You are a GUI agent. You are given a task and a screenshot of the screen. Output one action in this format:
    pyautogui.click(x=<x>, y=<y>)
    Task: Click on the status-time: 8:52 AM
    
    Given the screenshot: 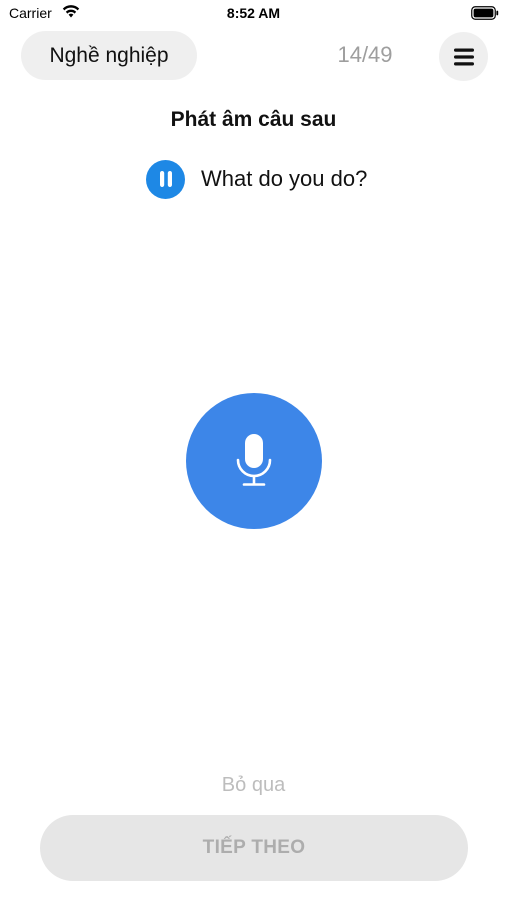 What is the action you would take?
    pyautogui.click(x=253, y=13)
    